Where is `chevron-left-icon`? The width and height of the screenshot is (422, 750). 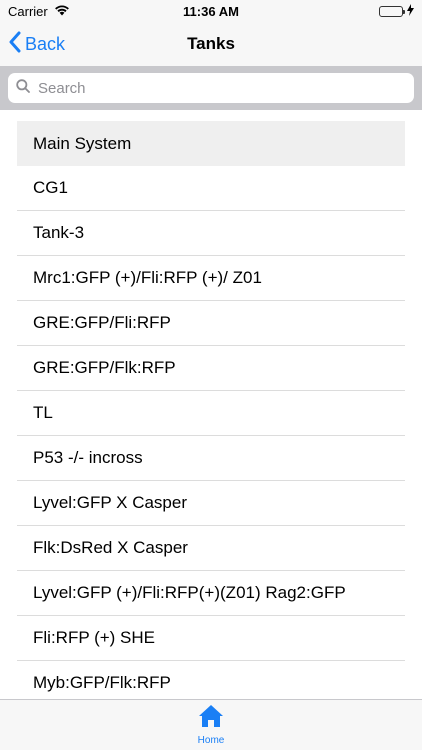 chevron-left-icon is located at coordinates (14, 44).